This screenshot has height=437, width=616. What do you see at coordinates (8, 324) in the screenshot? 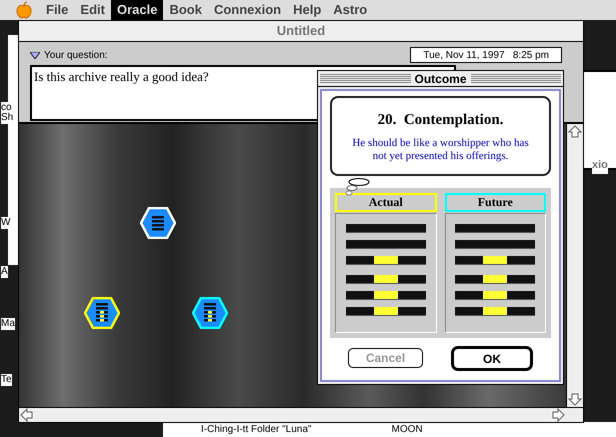
I see `fragment-text: Ma` at bounding box center [8, 324].